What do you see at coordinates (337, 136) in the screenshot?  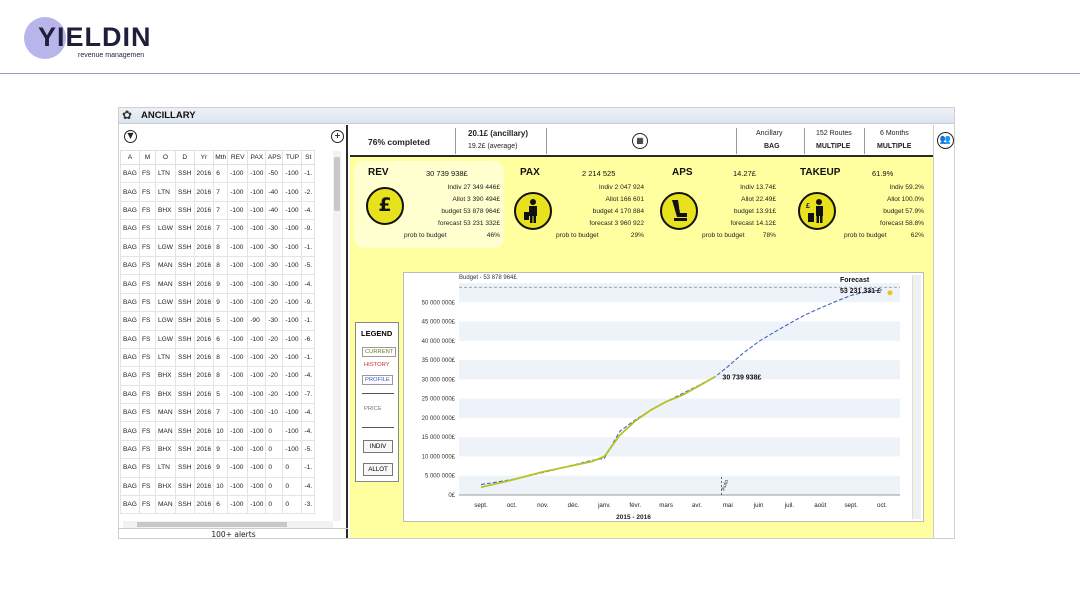 I see `add-icon: +` at bounding box center [337, 136].